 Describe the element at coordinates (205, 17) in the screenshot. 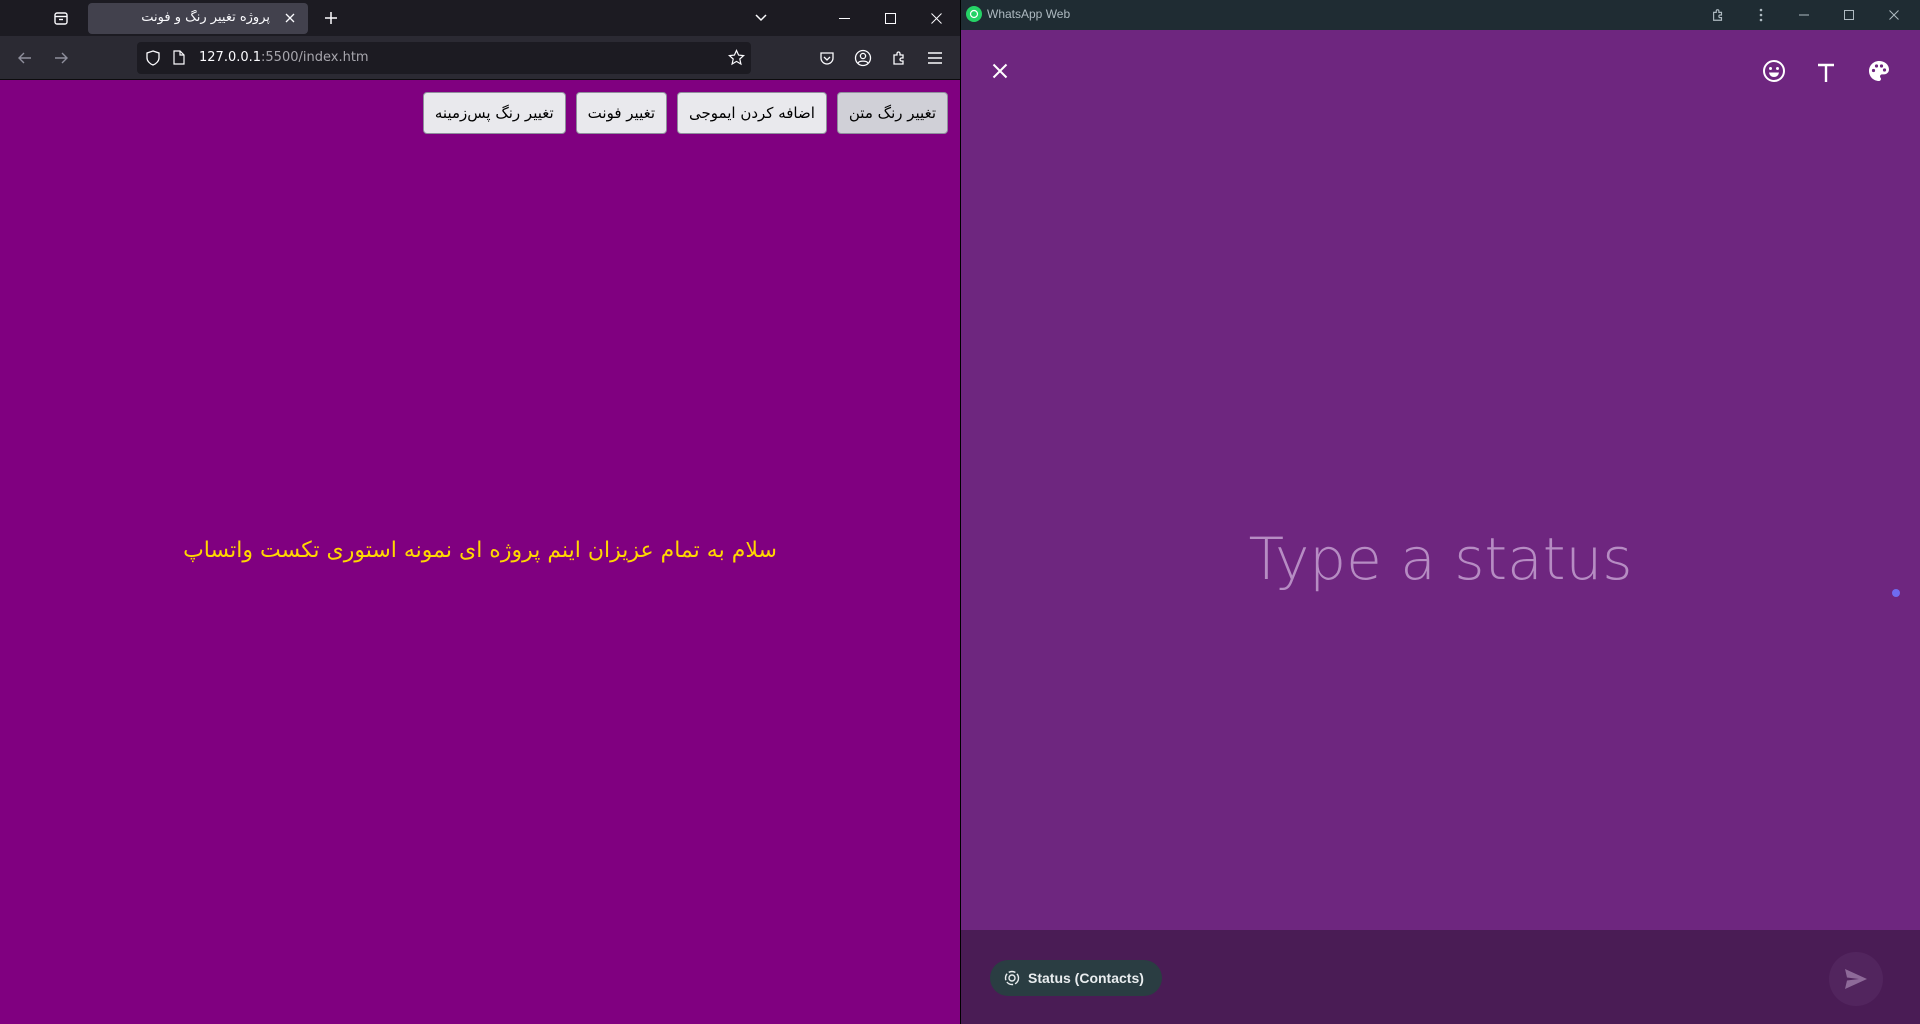

I see `tab-title: پروژه تغییر رنگ و فونت` at that location.